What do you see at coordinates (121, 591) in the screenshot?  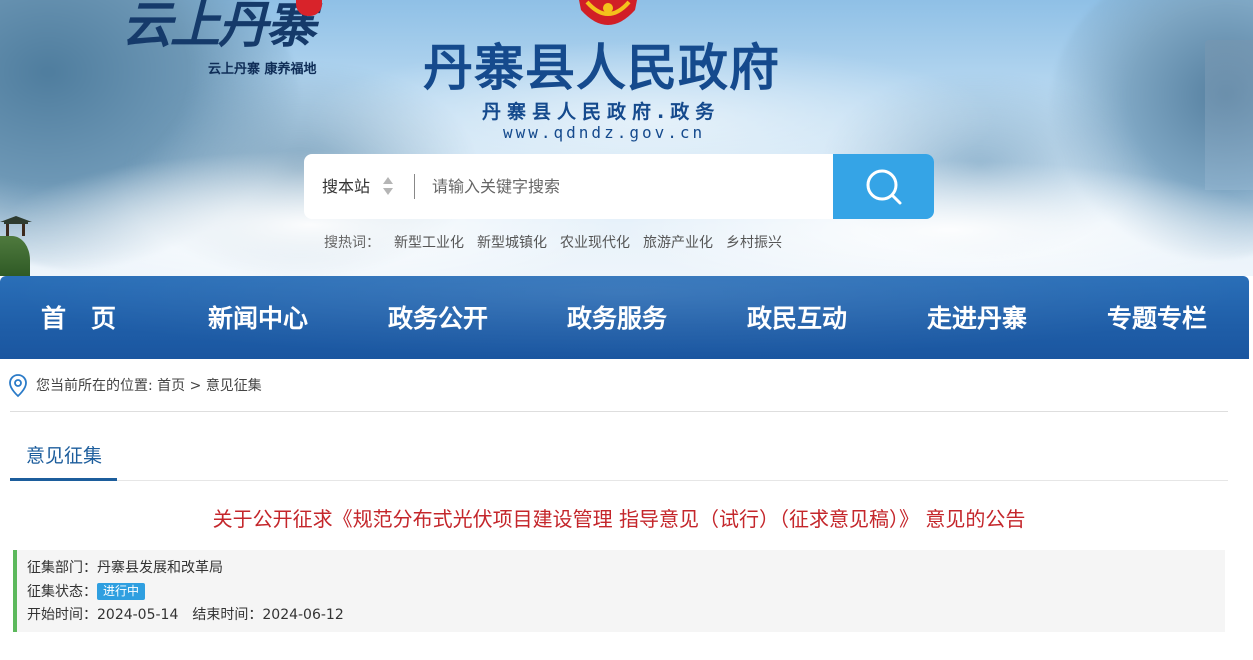 I see `status-badge: 进行中` at bounding box center [121, 591].